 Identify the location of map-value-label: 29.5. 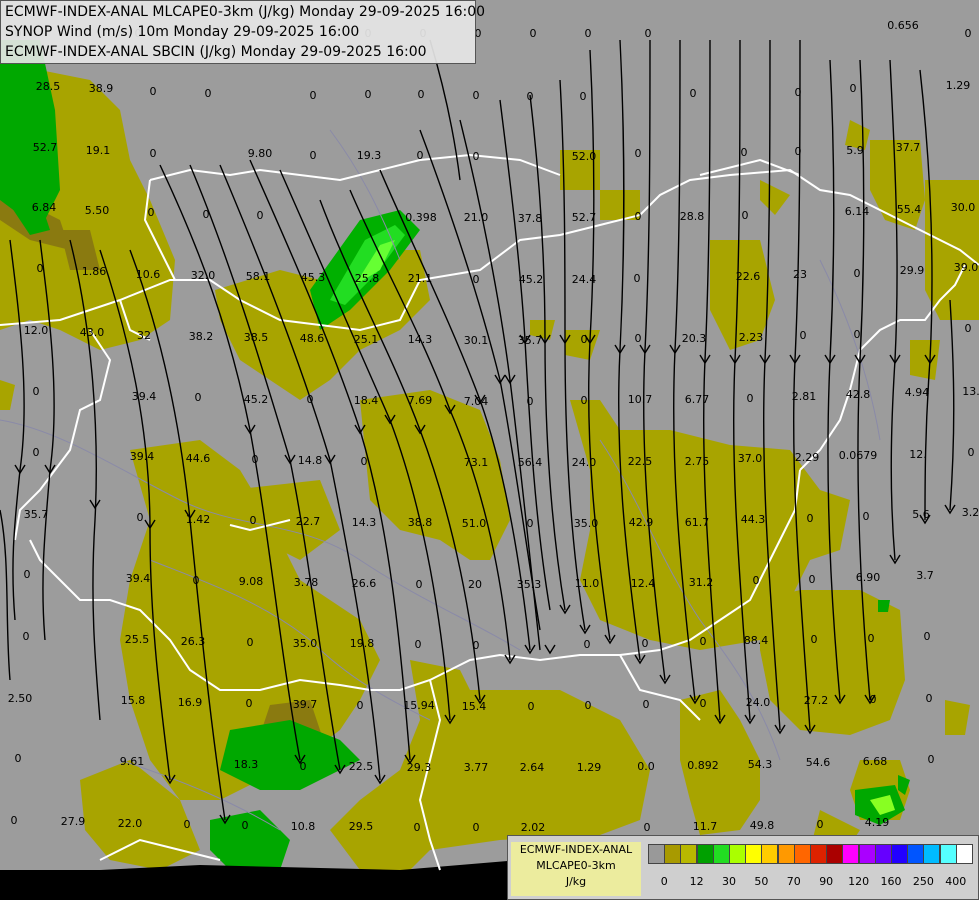
(361, 826).